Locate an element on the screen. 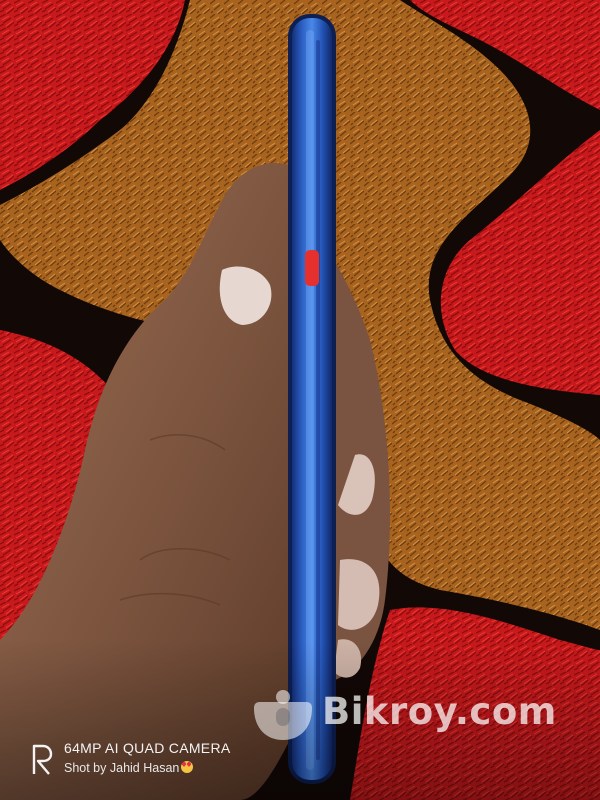 This screenshot has width=600, height=800. photographer-credit-text: Shot by Jahid Hasan is located at coordinates (122, 768).